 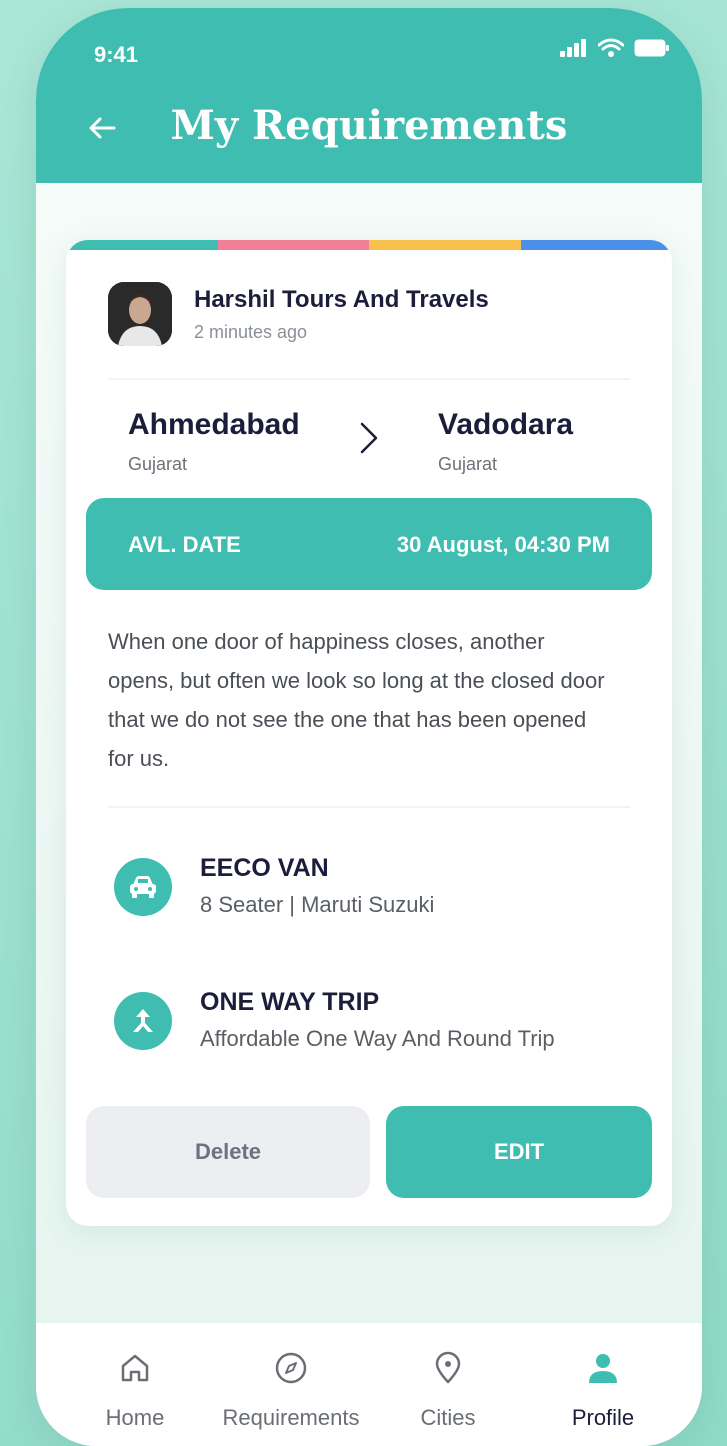 I want to click on to-state: Gujarat, so click(x=468, y=464).